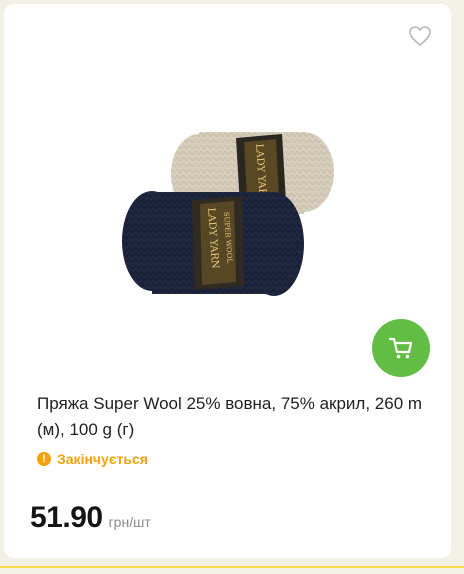  Describe the element at coordinates (102, 459) in the screenshot. I see `stock-status-label: Закінчується` at that location.